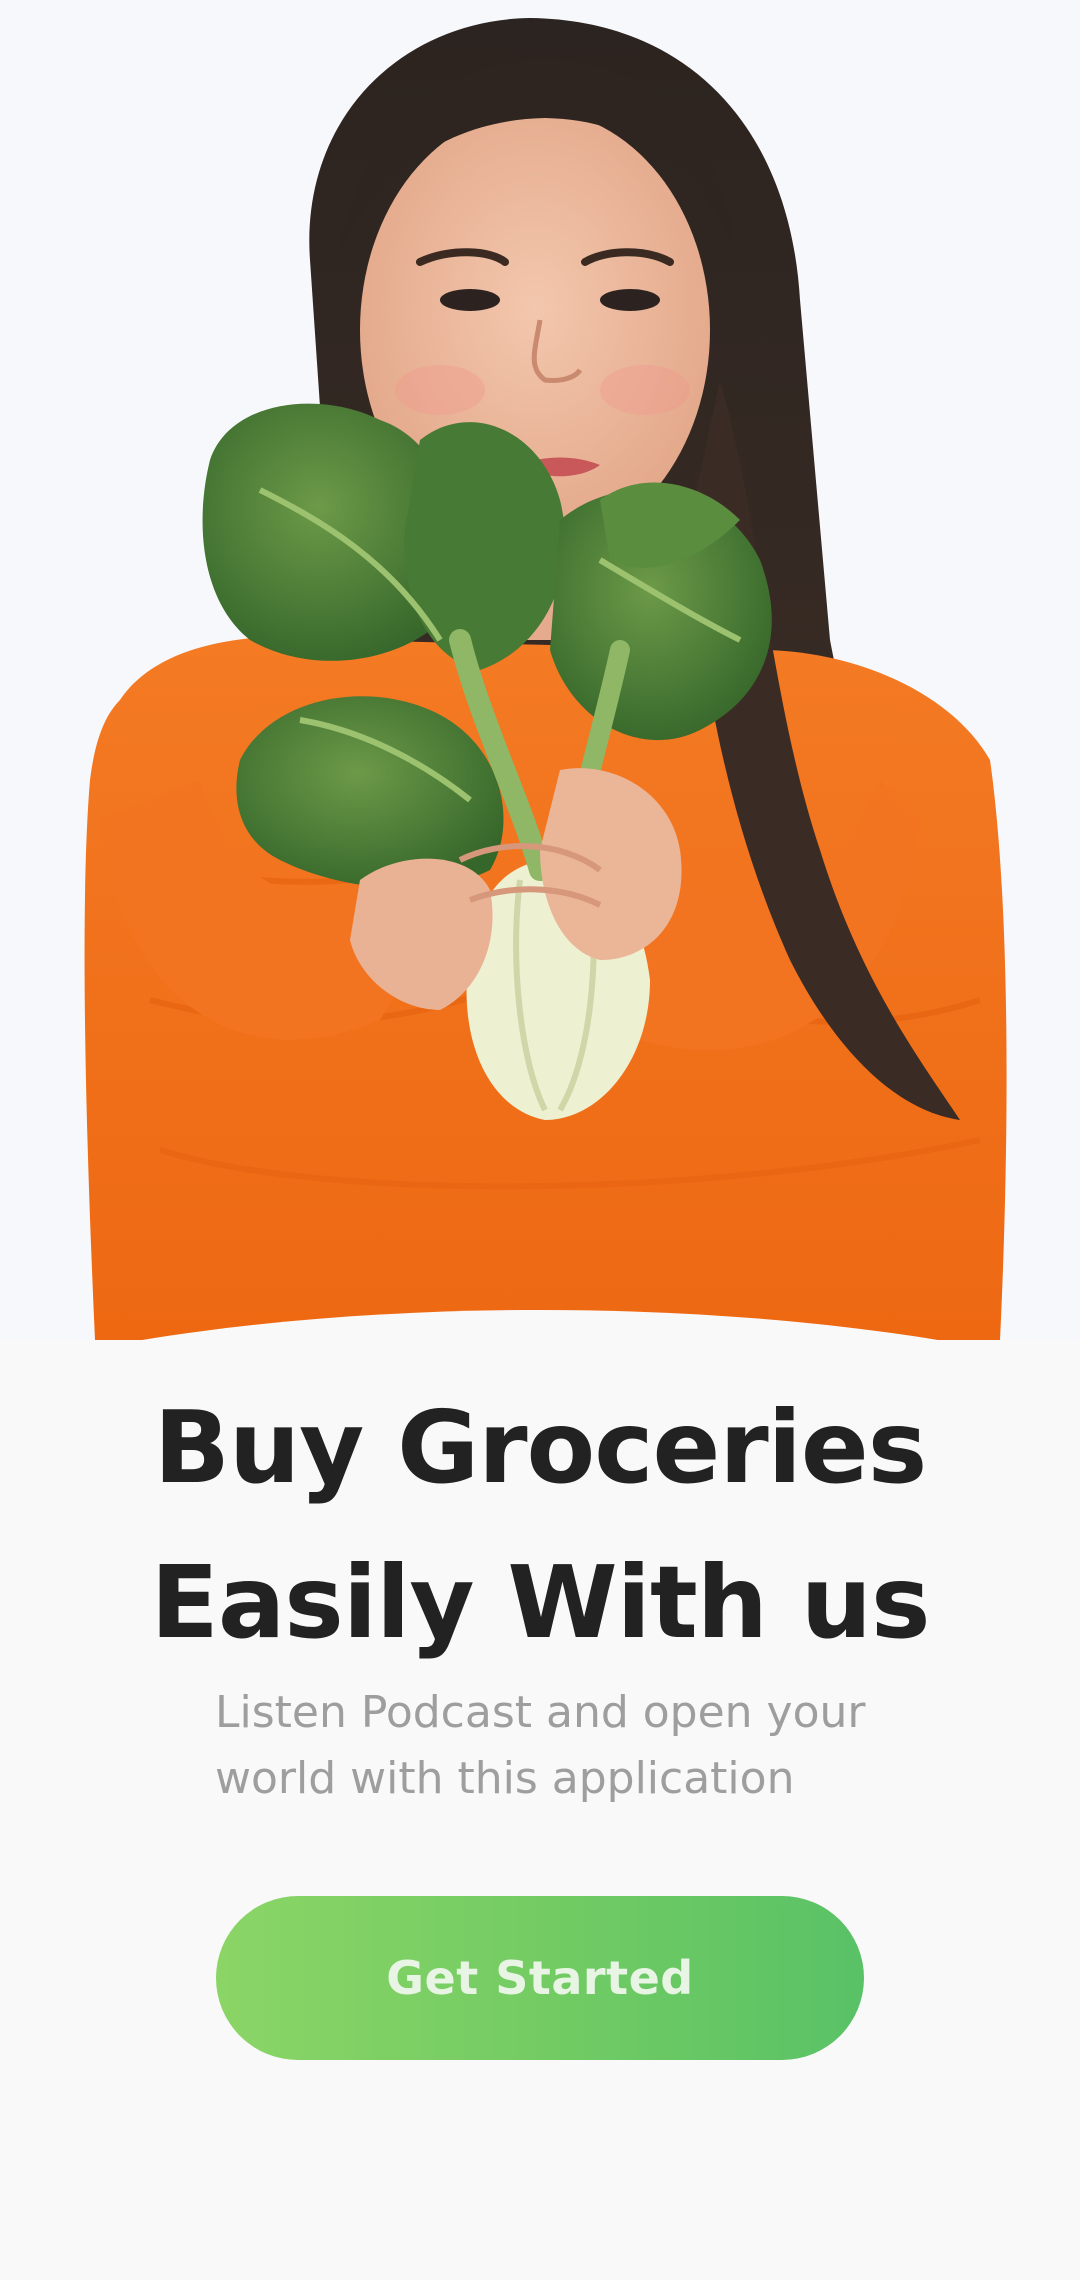  I want to click on page-title-line-1: Buy Groceries, so click(540, 1447).